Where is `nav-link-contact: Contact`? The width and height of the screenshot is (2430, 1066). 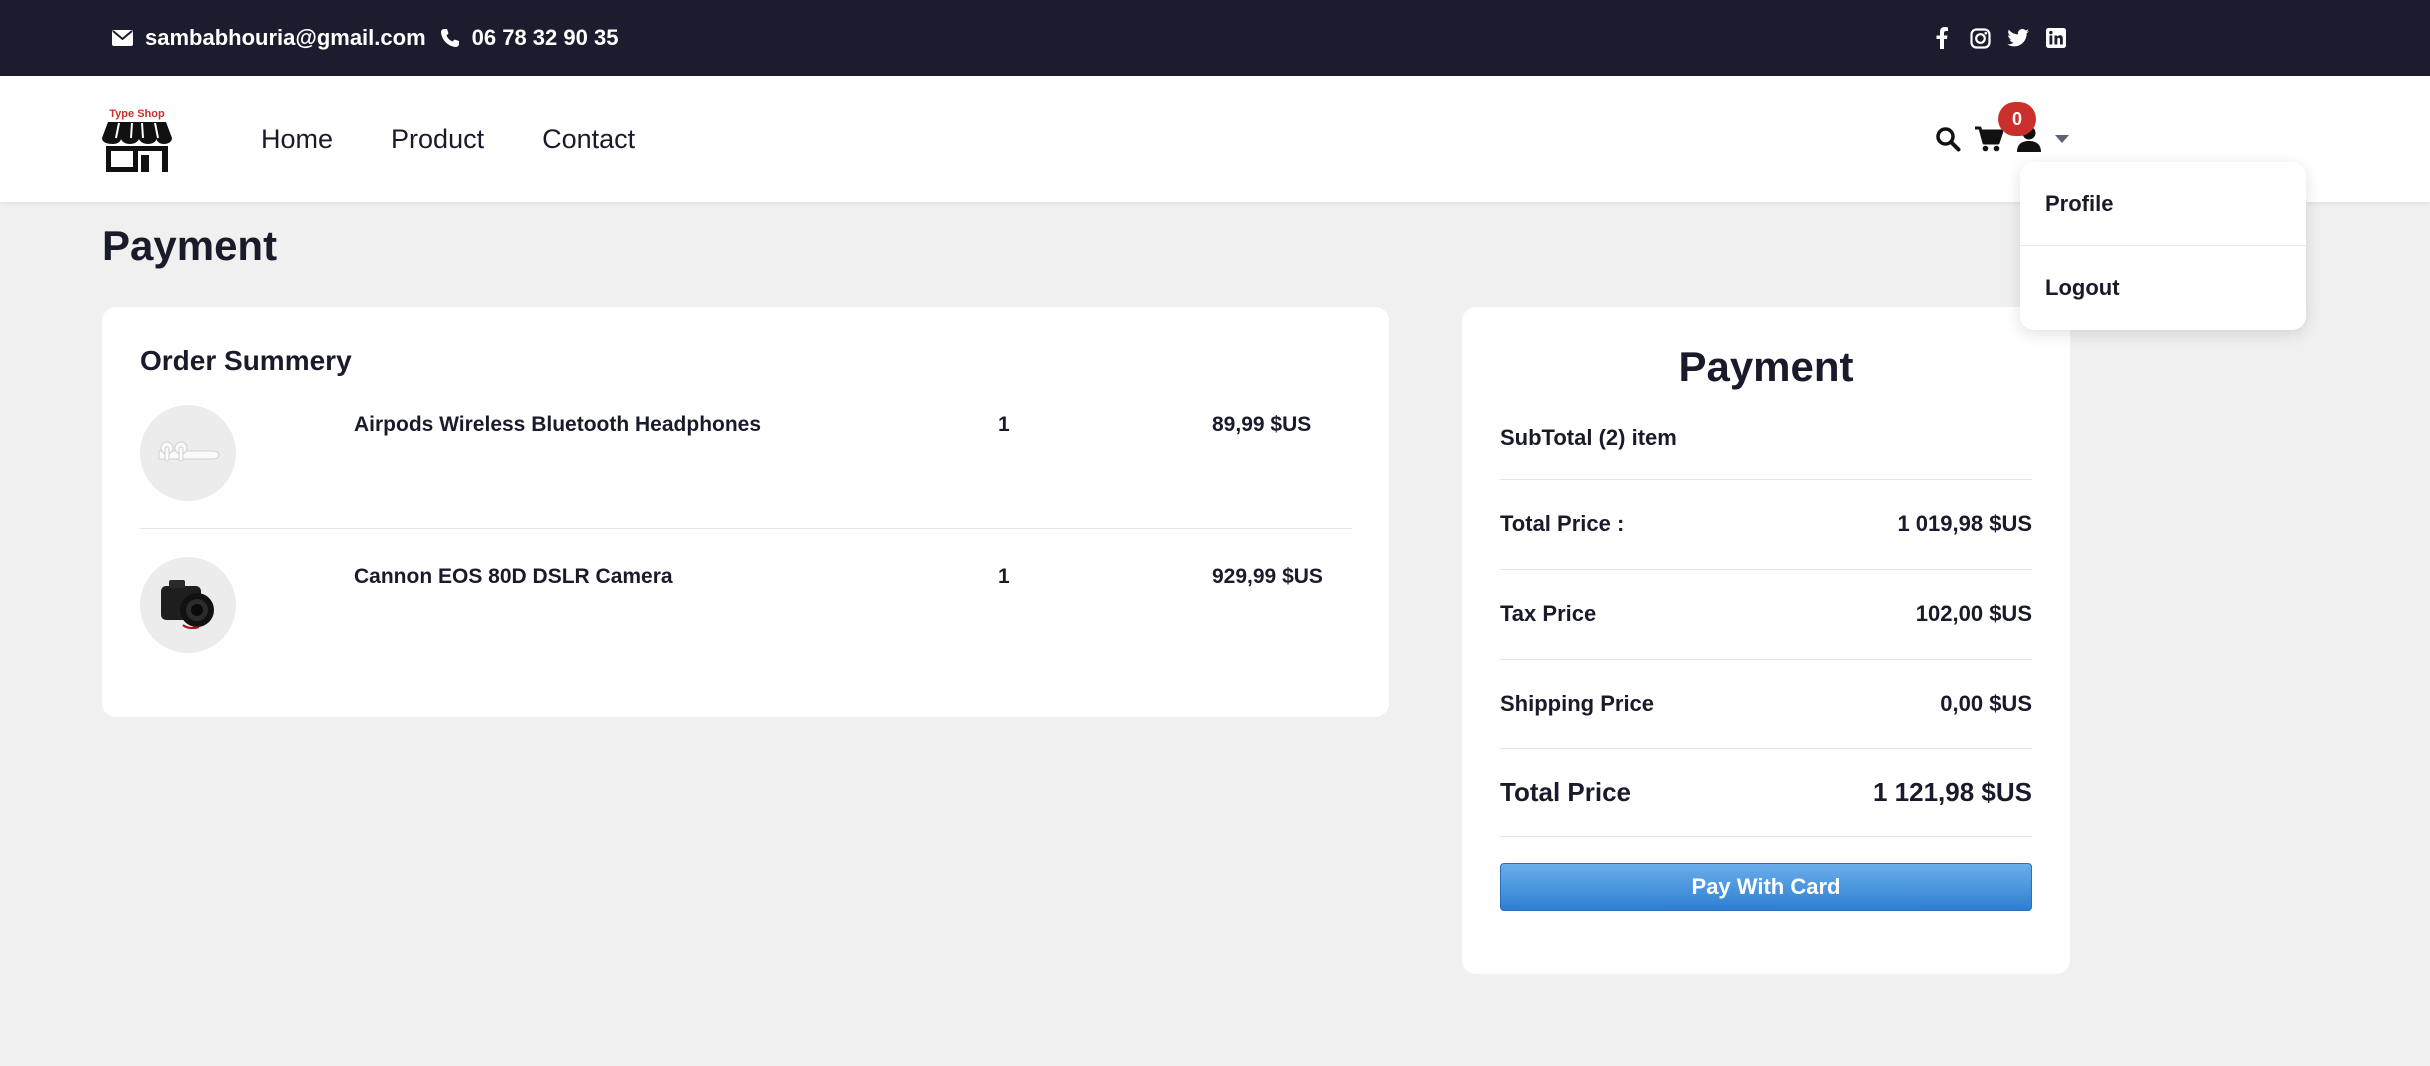
nav-link-contact: Contact is located at coordinates (588, 139).